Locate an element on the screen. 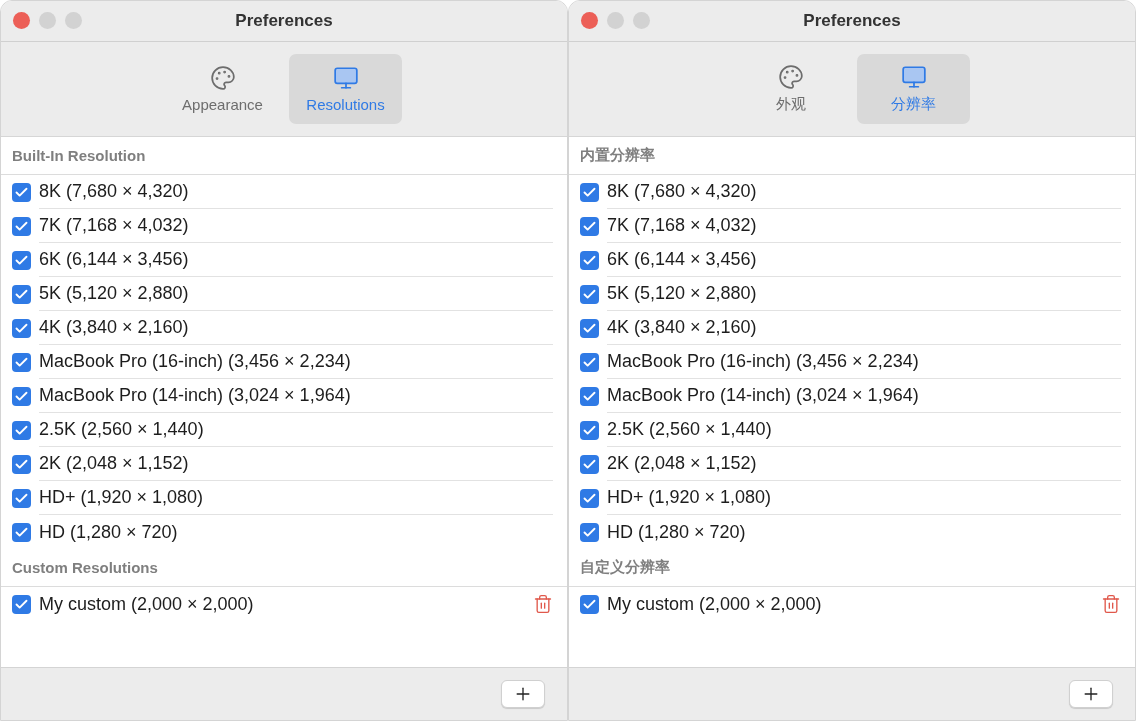  toolbar-tab: Appearance is located at coordinates (222, 89).